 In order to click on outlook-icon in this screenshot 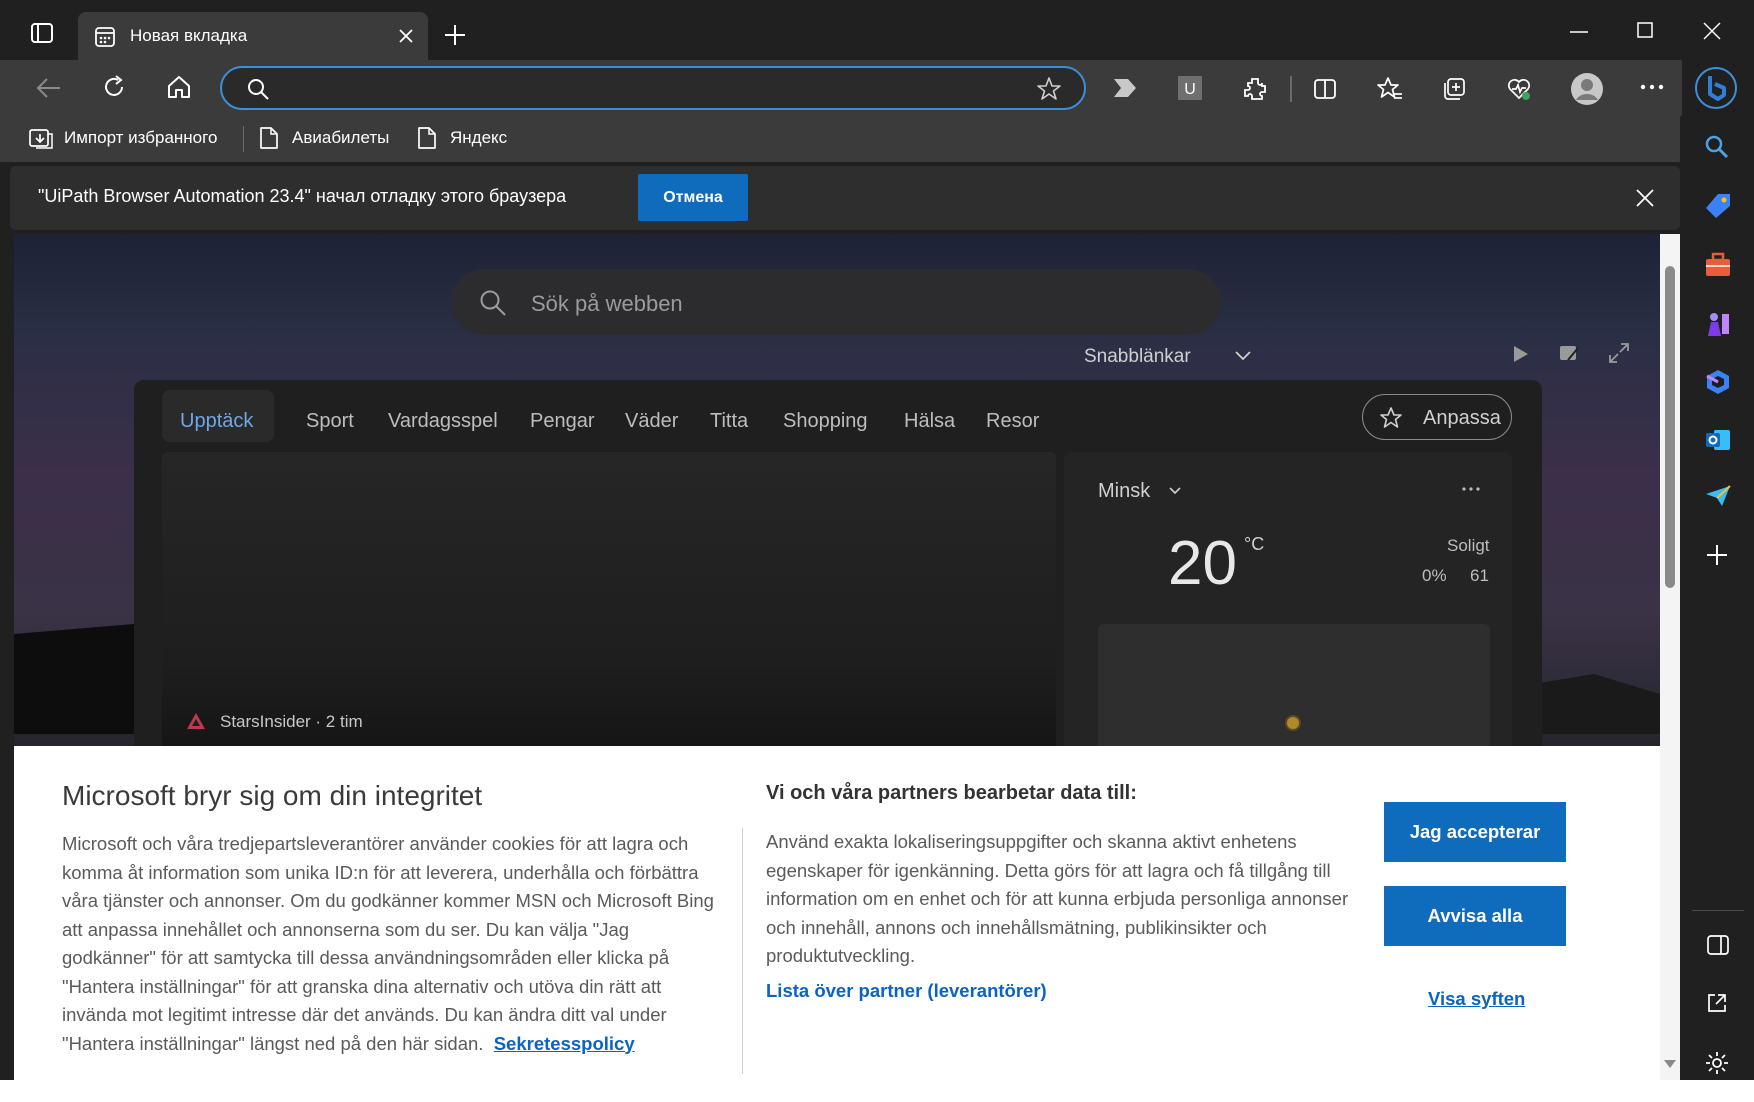, I will do `click(1718, 440)`.